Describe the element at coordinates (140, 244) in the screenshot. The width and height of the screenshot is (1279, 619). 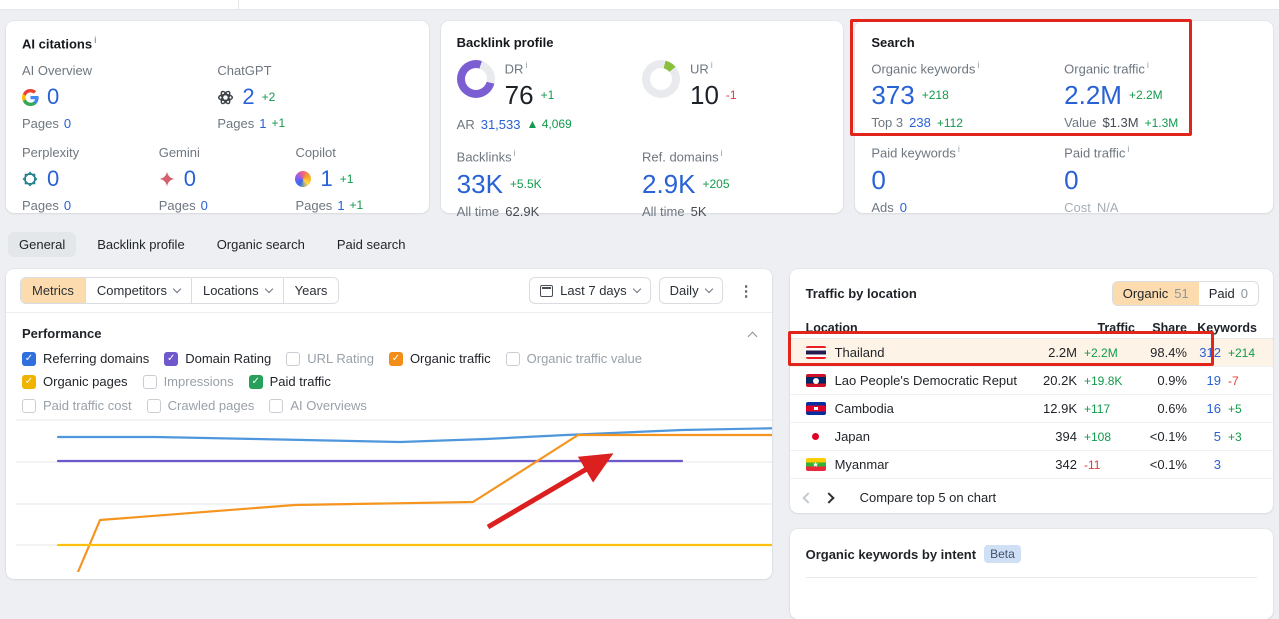
I see `tab-backlink-profile: Backlink profile` at that location.